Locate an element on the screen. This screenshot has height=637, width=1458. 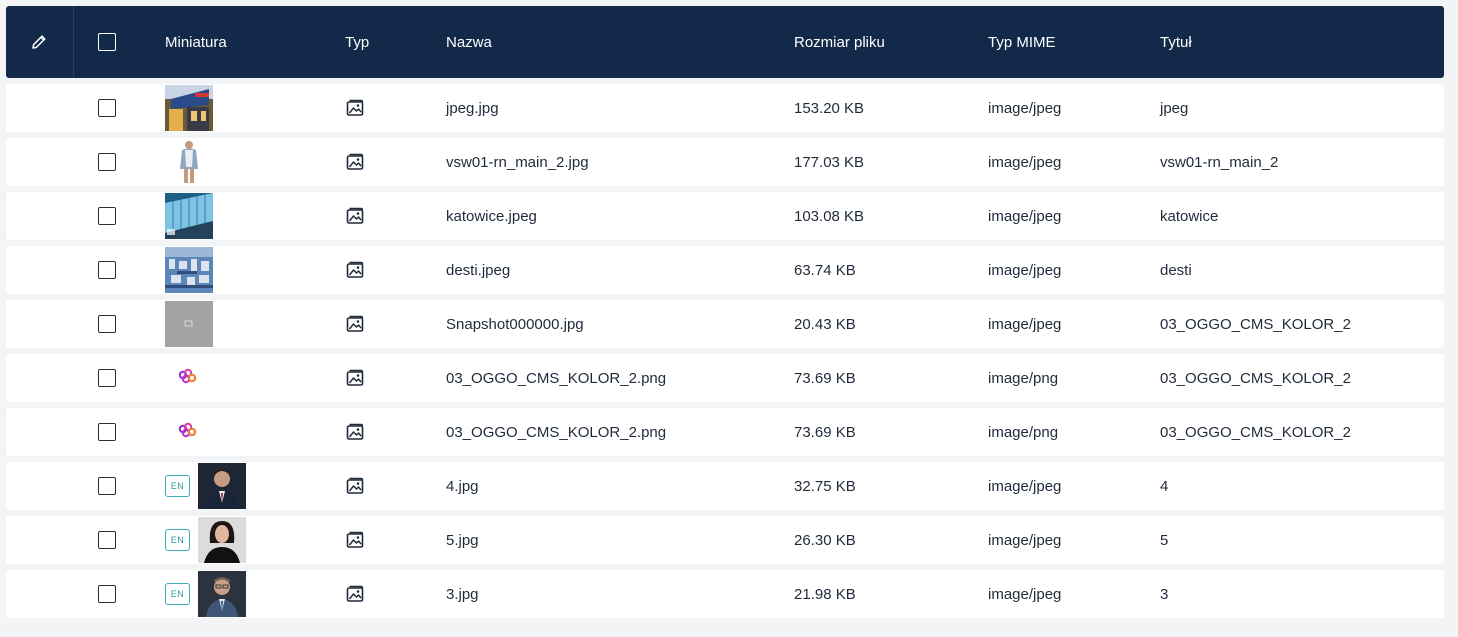
header-mime: Typ MIME is located at coordinates (1022, 42).